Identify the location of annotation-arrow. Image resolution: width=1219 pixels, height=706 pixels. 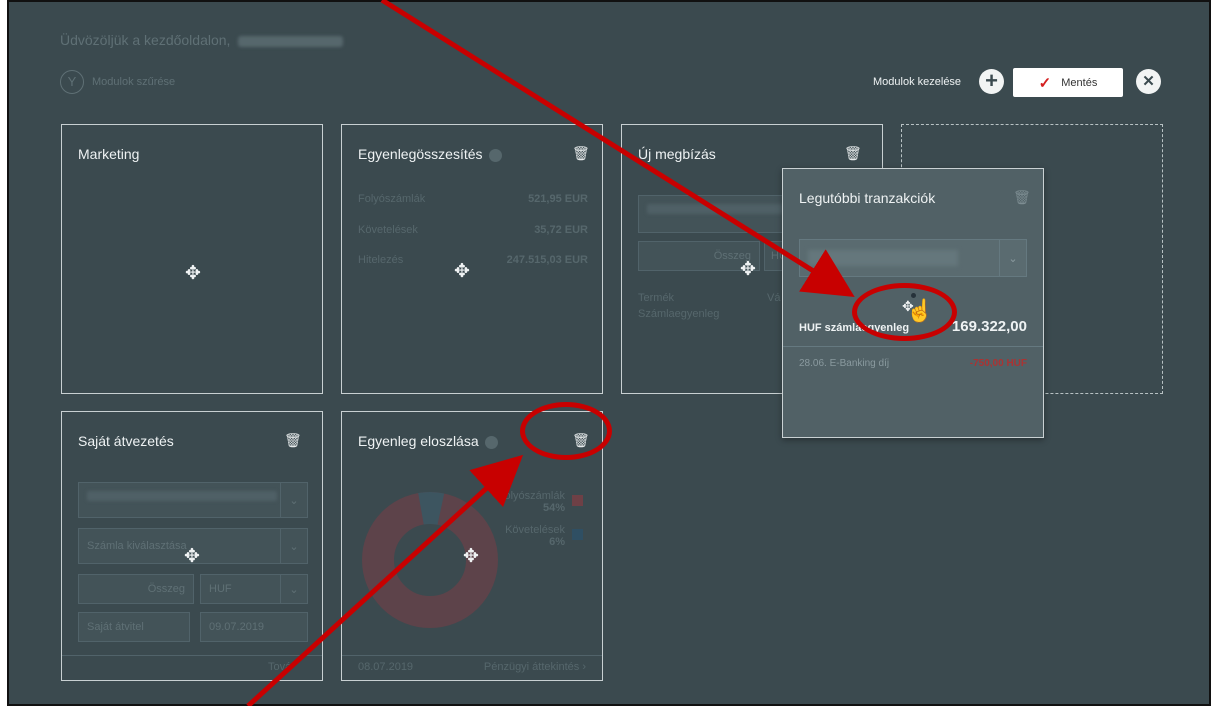
(385, 580).